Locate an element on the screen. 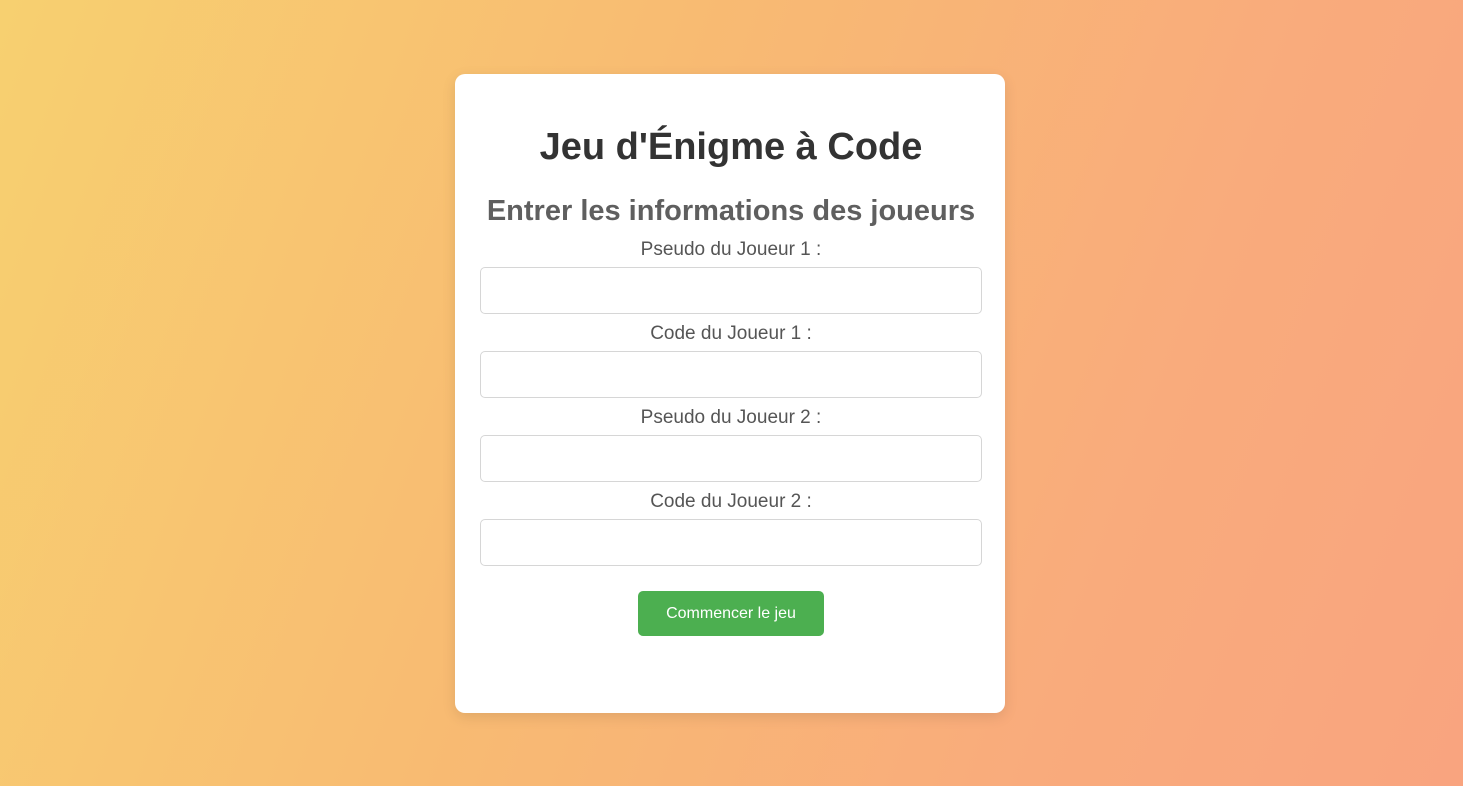 This screenshot has width=1463, height=786. player1-pseudo-label: Pseudo du Joueur 1 : is located at coordinates (731, 249).